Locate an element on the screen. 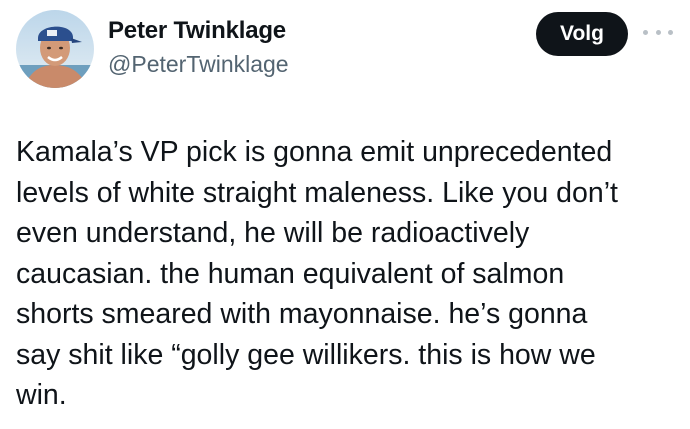 The width and height of the screenshot is (690, 429). avatar is located at coordinates (55, 49).